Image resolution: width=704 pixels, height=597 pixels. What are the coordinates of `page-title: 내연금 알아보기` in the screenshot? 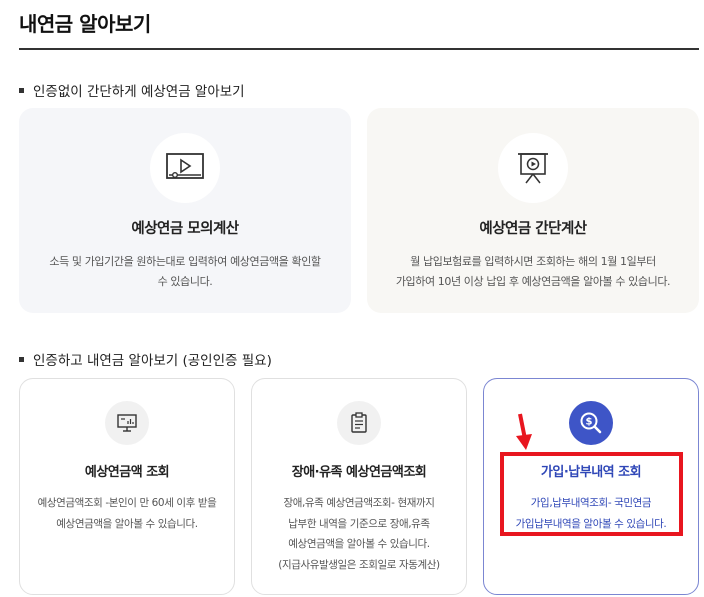 It's located at (85, 24).